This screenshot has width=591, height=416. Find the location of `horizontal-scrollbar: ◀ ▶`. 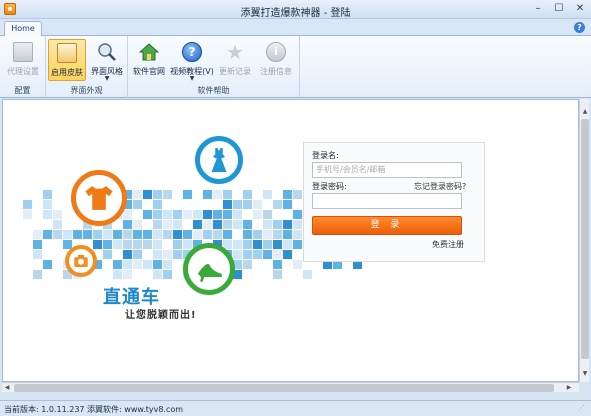

horizontal-scrollbar: ◀ ▶ is located at coordinates (290, 387).